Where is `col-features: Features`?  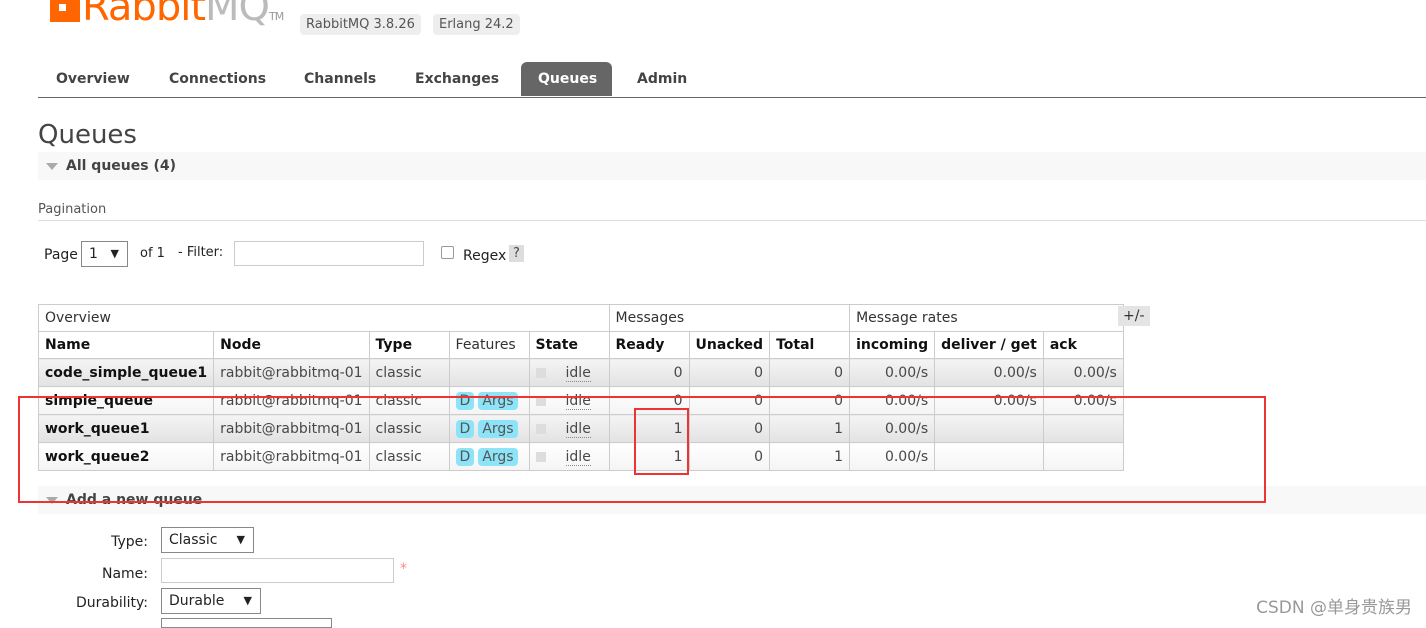 col-features: Features is located at coordinates (489, 345).